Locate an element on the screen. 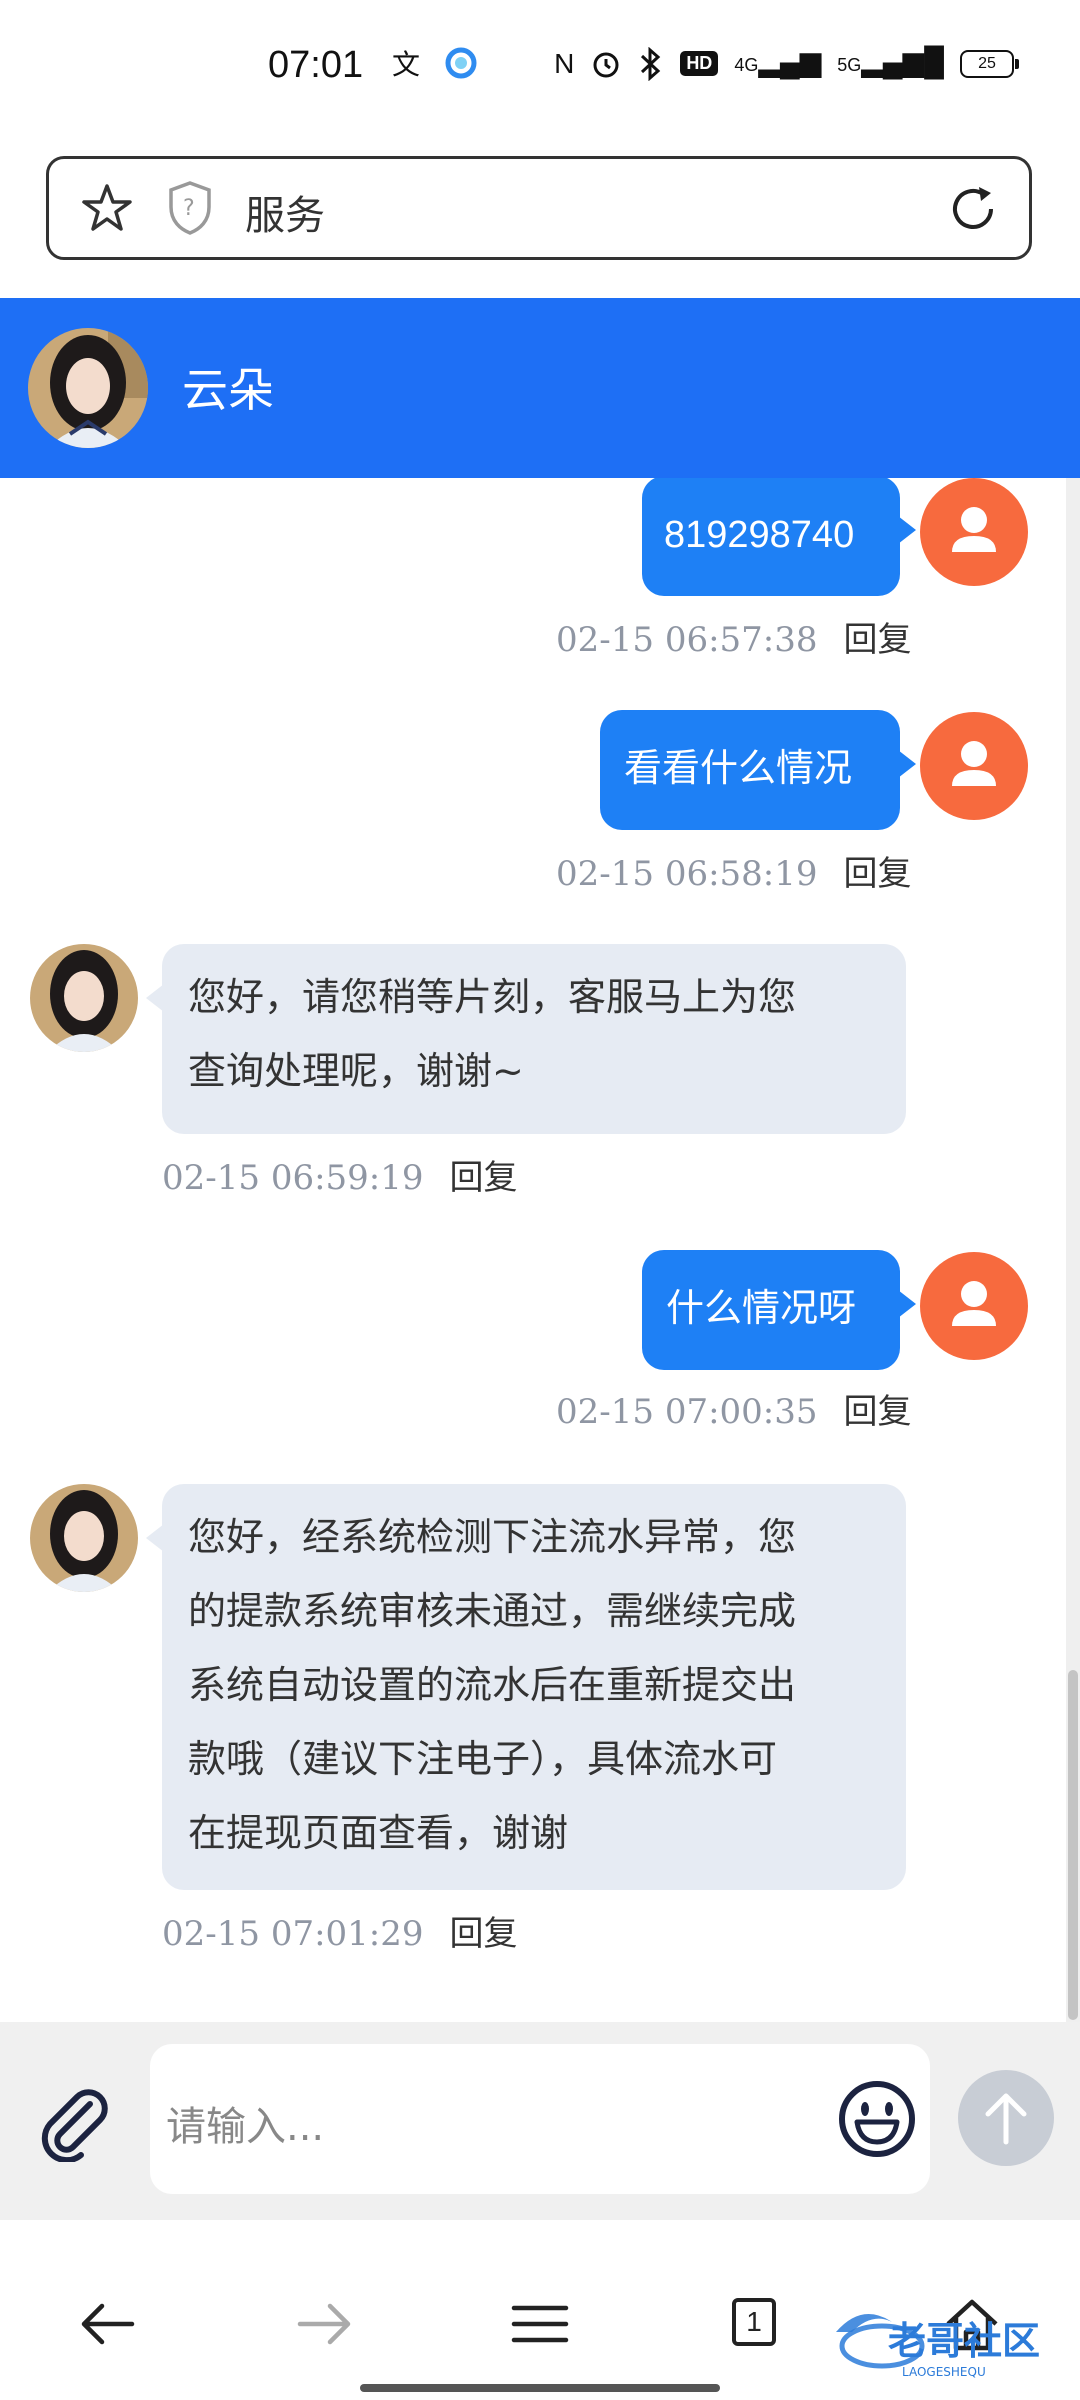 The image size is (1080, 2400). gesture-bar is located at coordinates (540, 2388).